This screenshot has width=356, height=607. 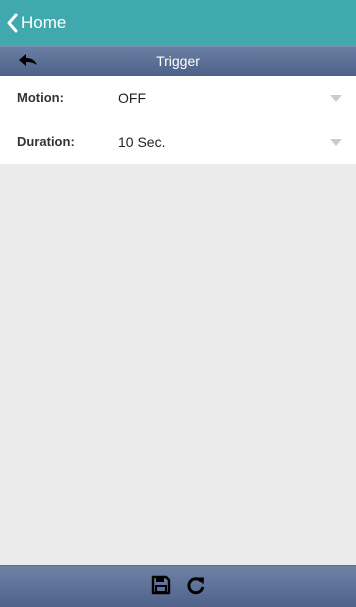 I want to click on bottom-toolbar, so click(x=178, y=586).